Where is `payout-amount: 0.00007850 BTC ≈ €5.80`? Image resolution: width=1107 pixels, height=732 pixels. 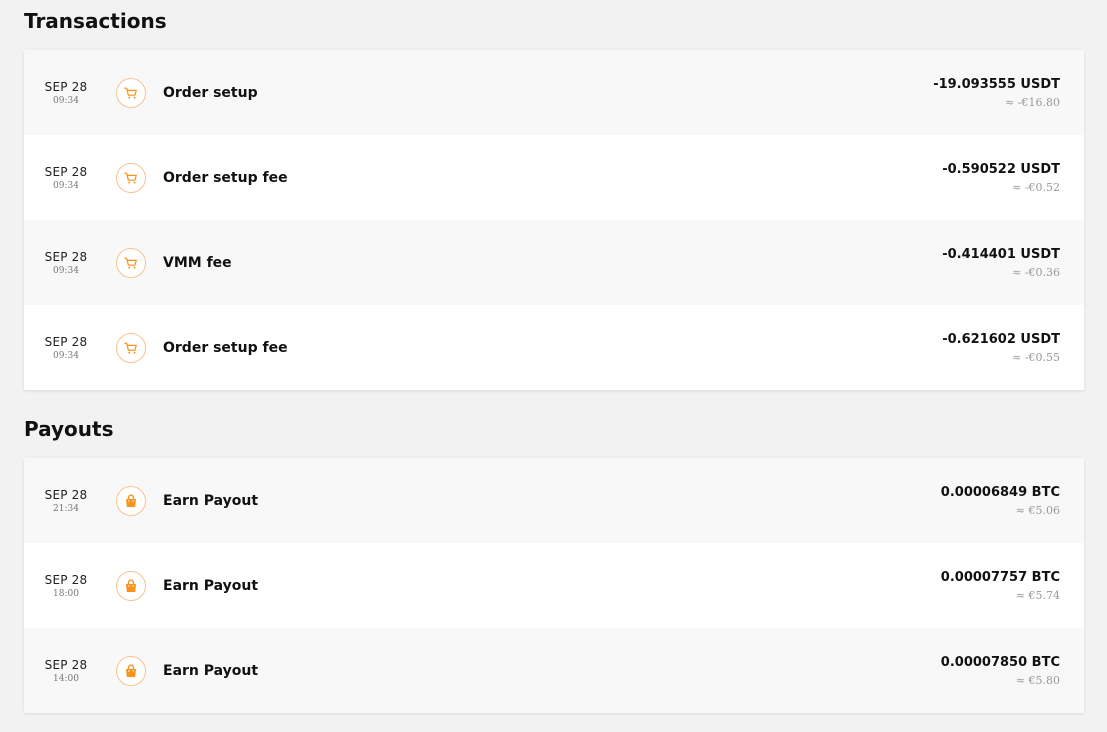 payout-amount: 0.00007850 BTC ≈ €5.80 is located at coordinates (1012, 671).